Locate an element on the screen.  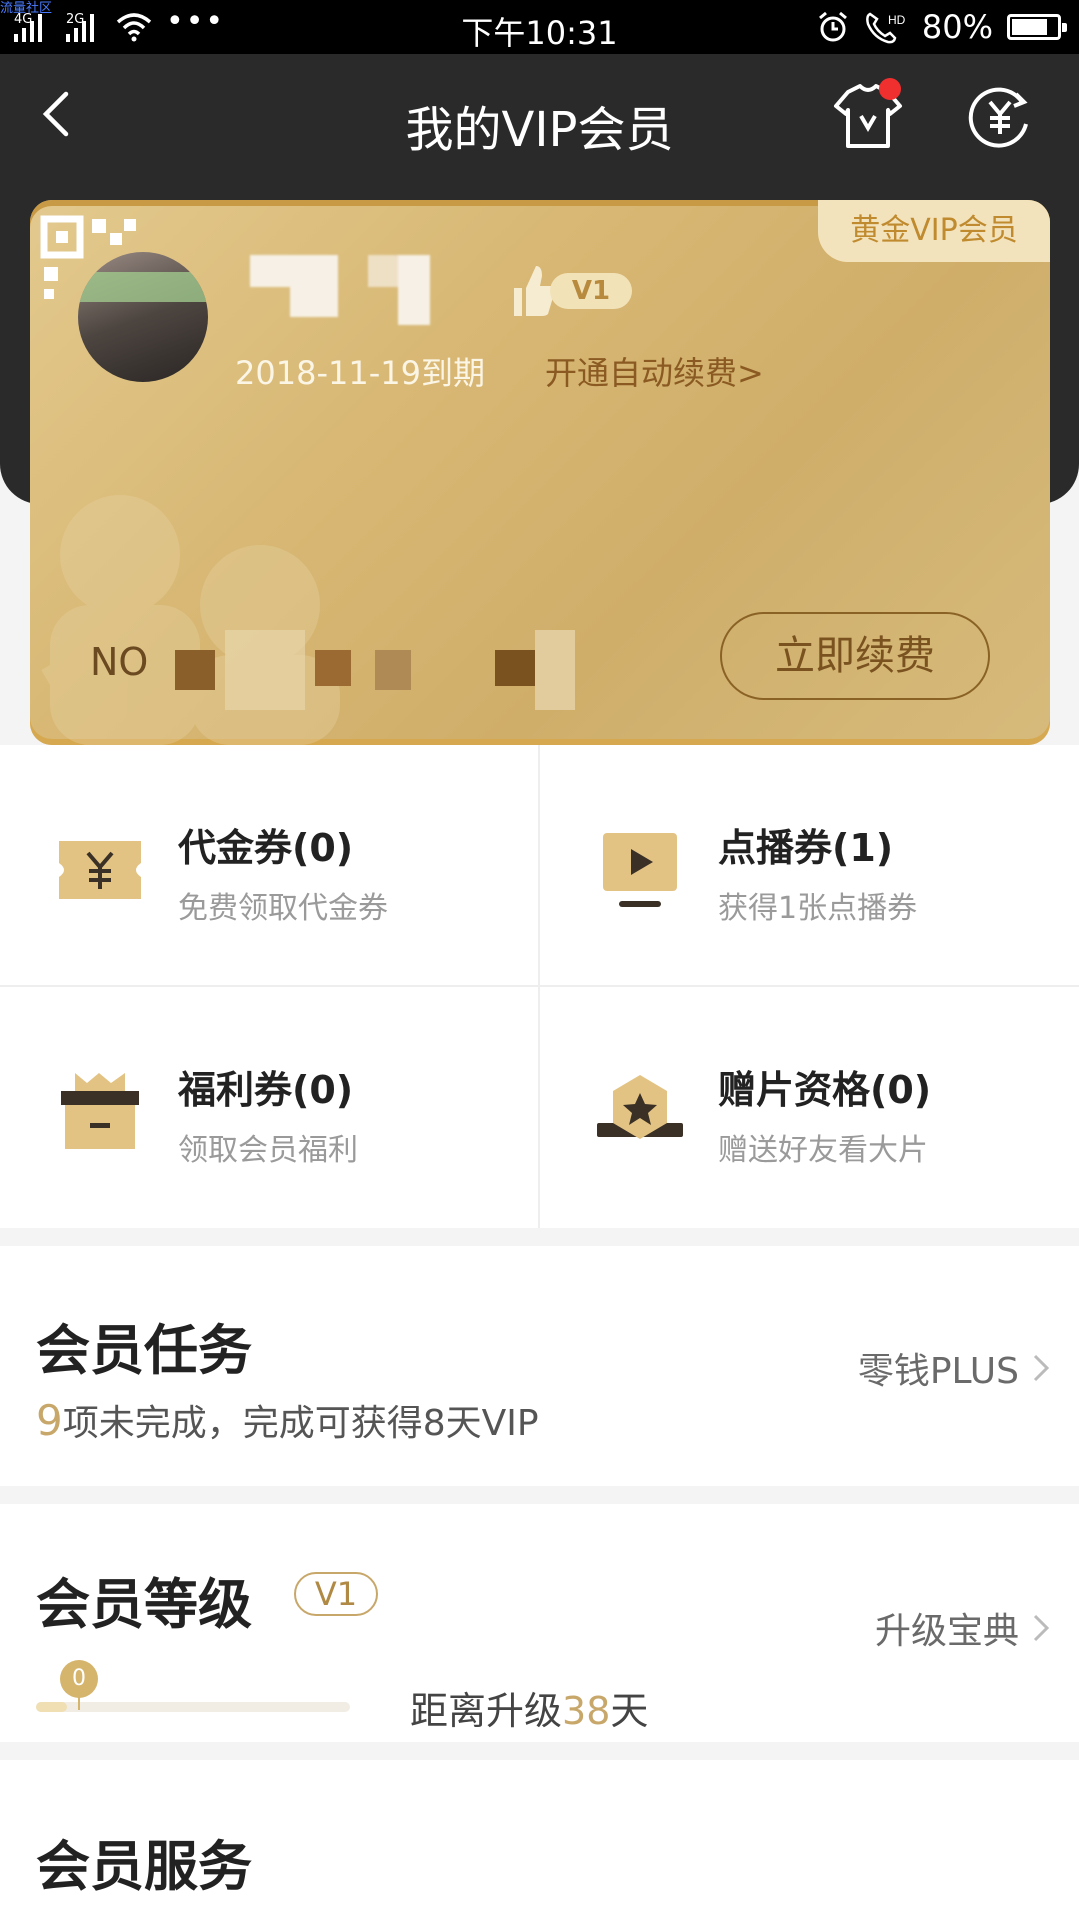
upgrade-countdown: 距离升级38天 is located at coordinates (529, 1707).